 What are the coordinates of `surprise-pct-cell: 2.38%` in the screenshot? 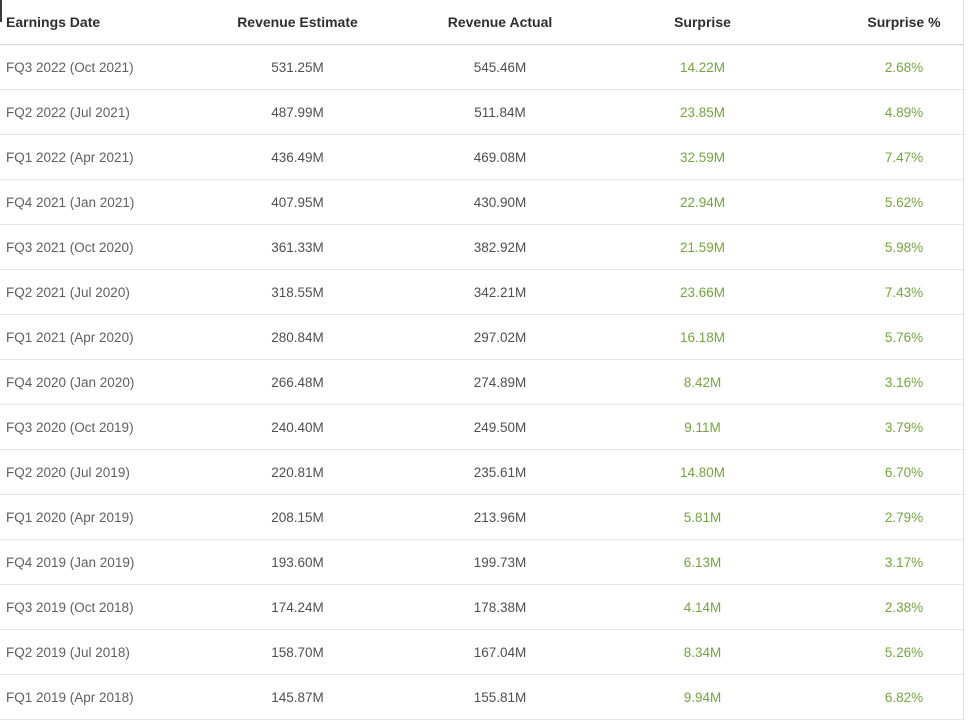 It's located at (884, 607).